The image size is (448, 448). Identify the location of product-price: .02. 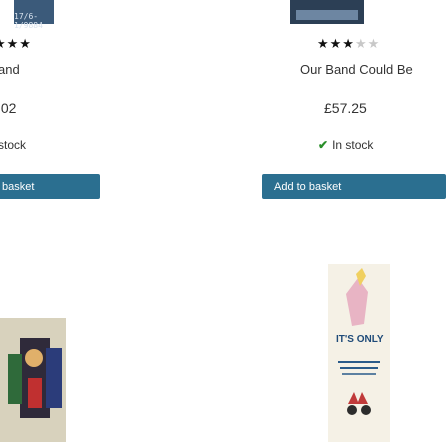
(8, 108).